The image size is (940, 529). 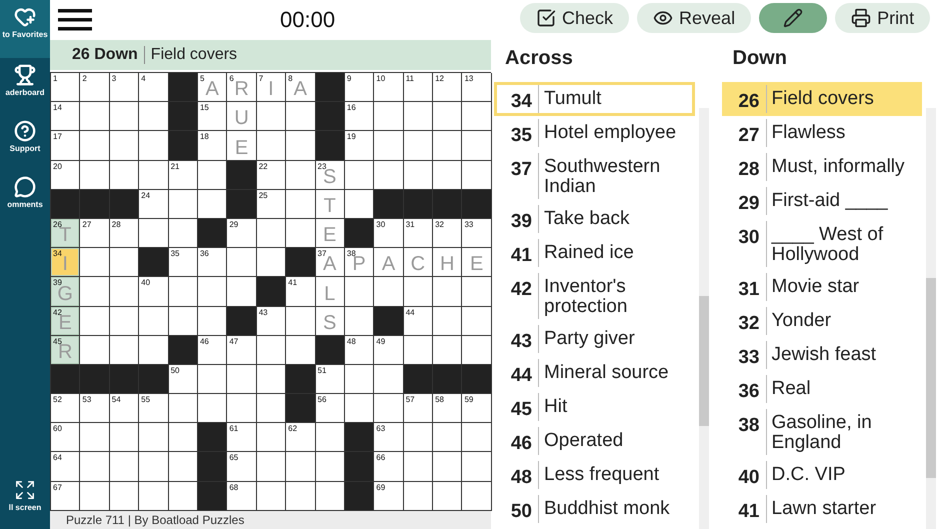 I want to click on grid-square: 28, so click(x=125, y=233).